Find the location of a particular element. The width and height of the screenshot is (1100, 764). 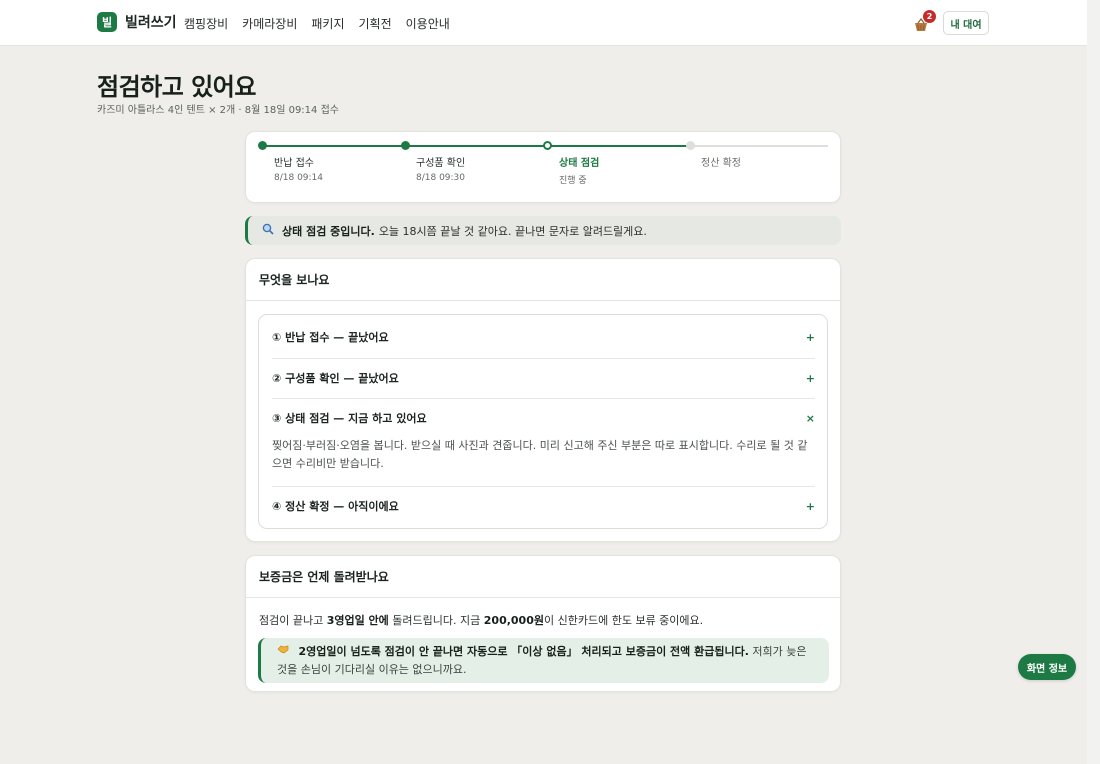

accordion-item-components: ② 구성품 확인 — 끝났어요 + is located at coordinates (543, 378).